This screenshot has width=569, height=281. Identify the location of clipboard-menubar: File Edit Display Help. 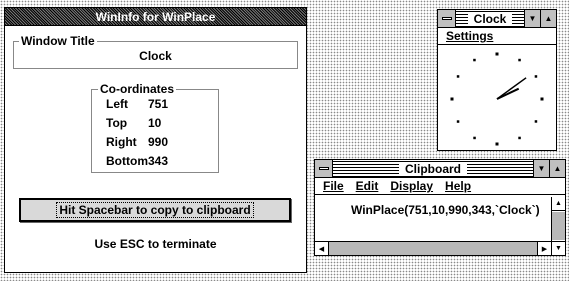
(440, 186).